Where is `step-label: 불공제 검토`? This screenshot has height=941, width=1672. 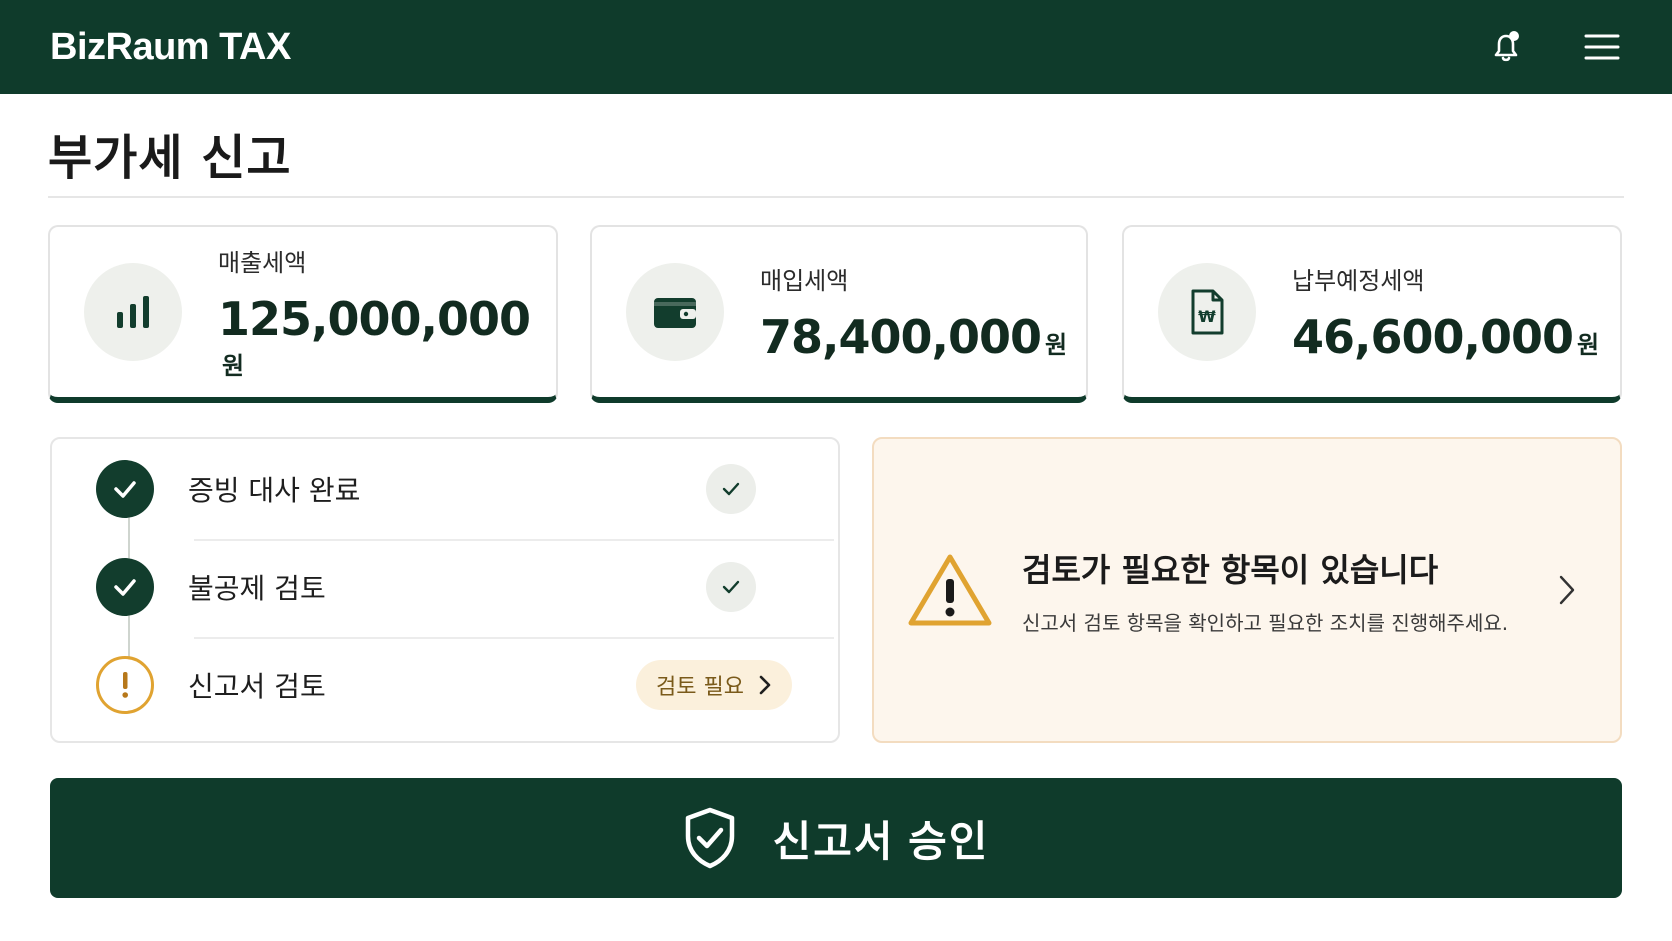
step-label: 불공제 검토 is located at coordinates (257, 588).